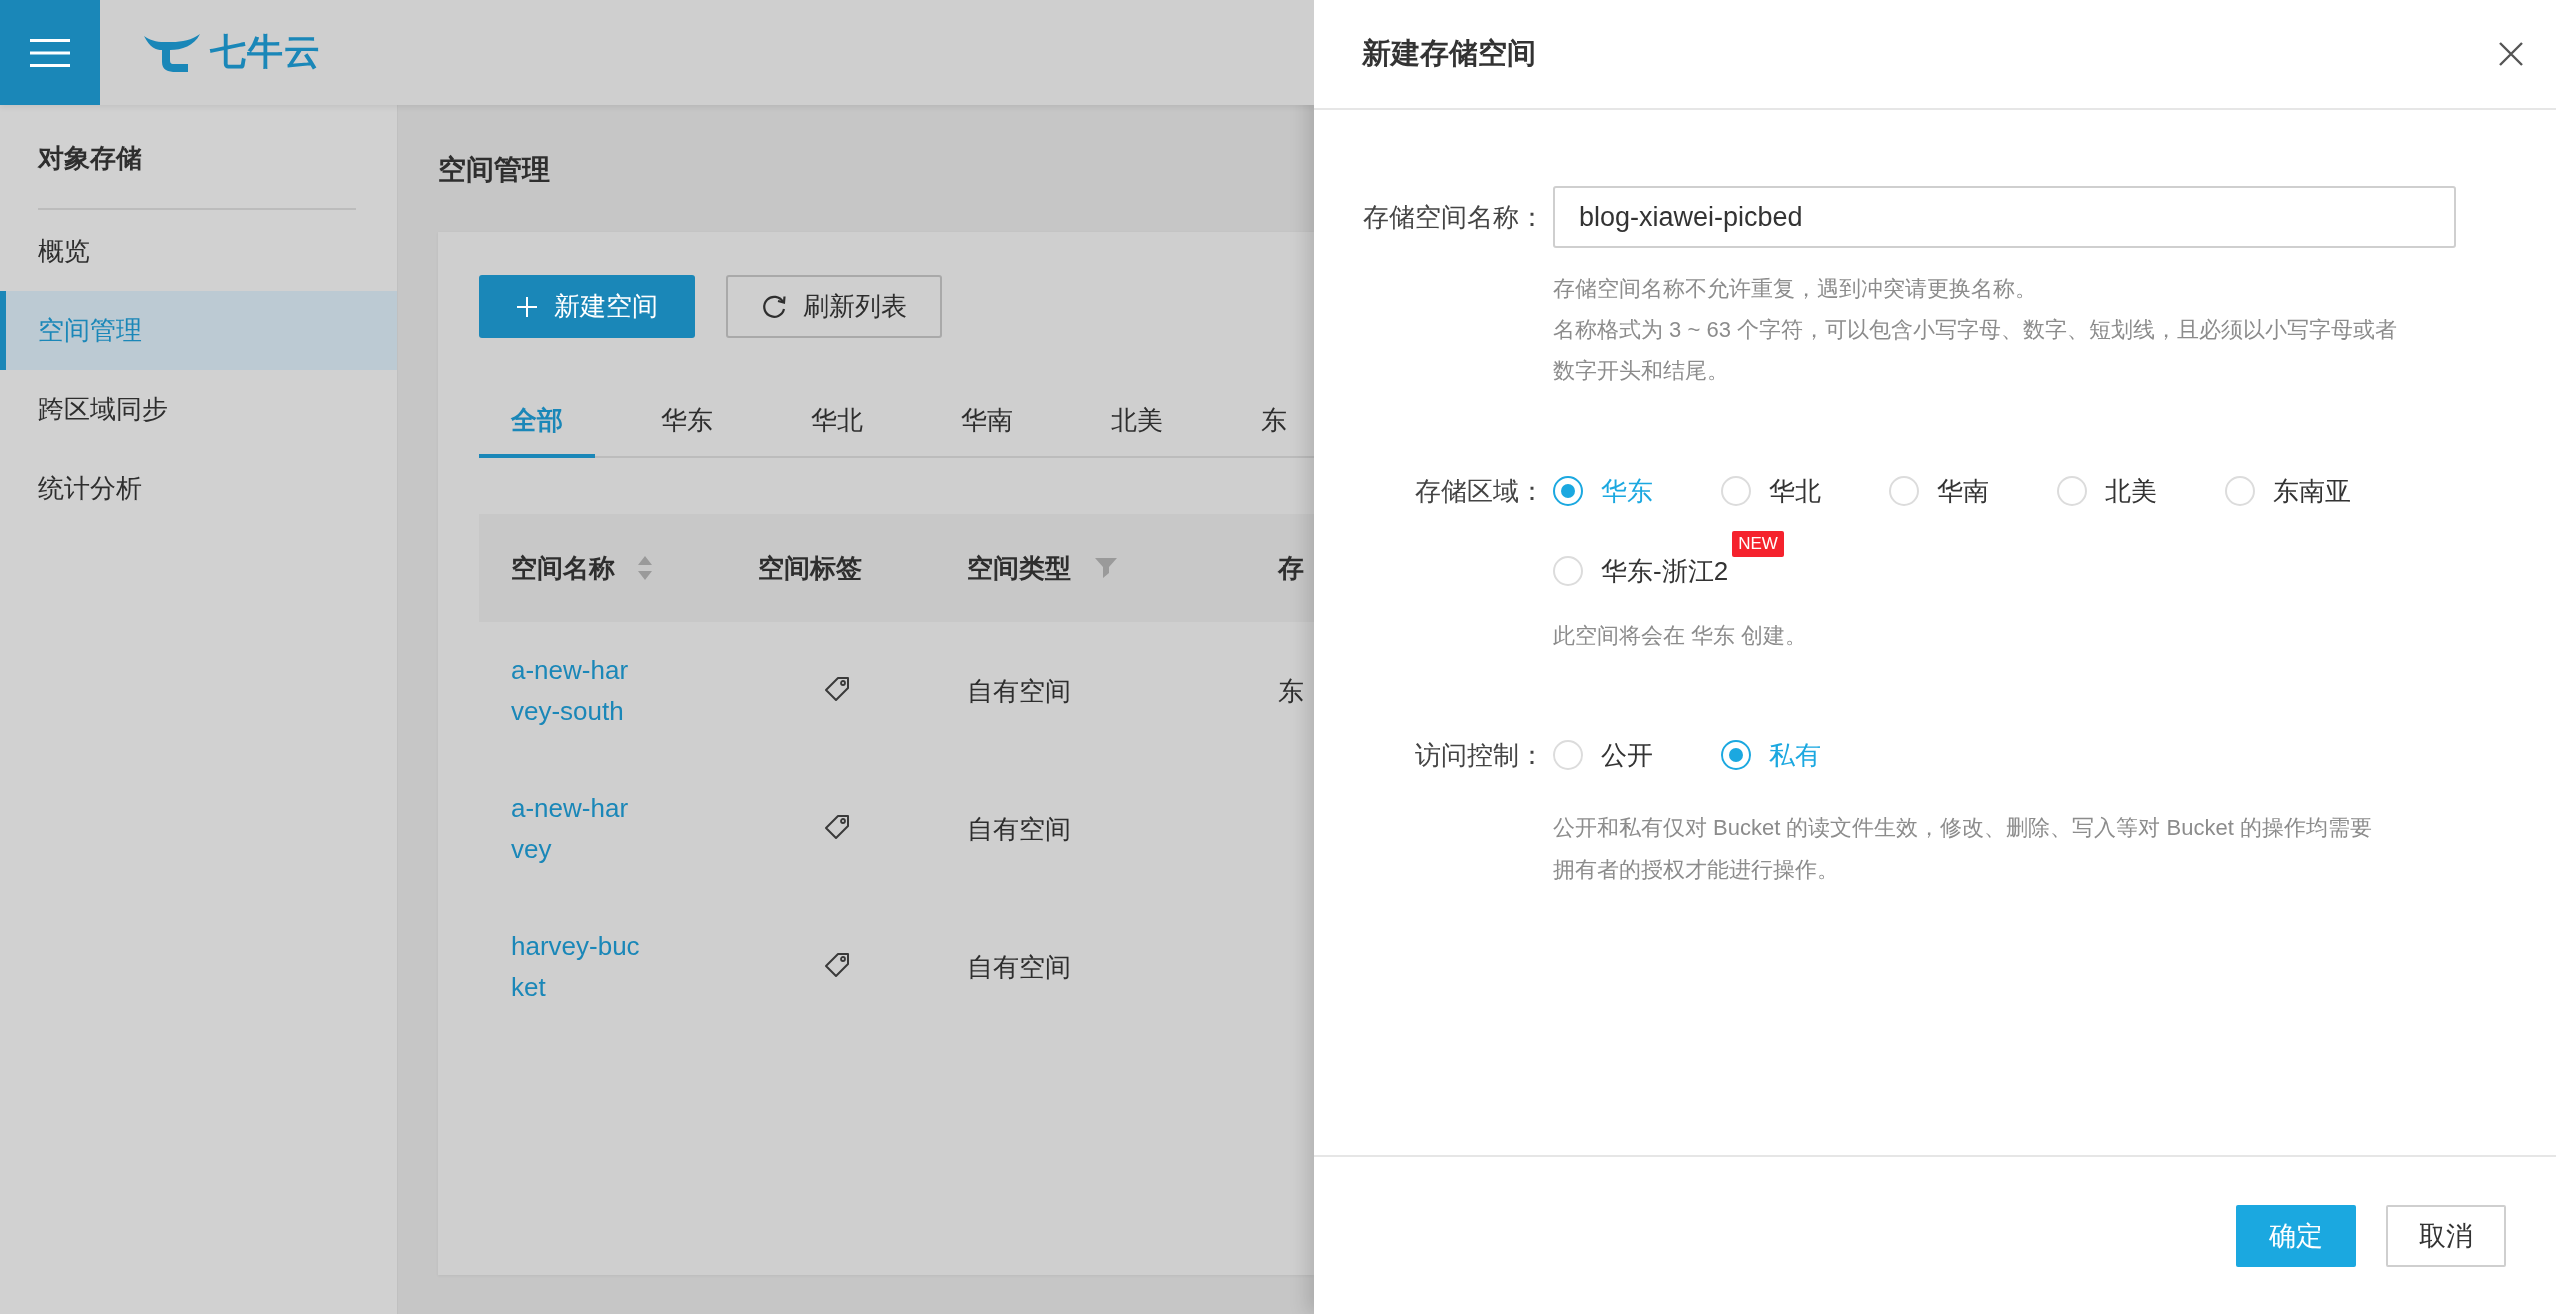 This screenshot has height=1314, width=2556. Describe the element at coordinates (687, 420) in the screenshot. I see `region-tab: 华东` at that location.